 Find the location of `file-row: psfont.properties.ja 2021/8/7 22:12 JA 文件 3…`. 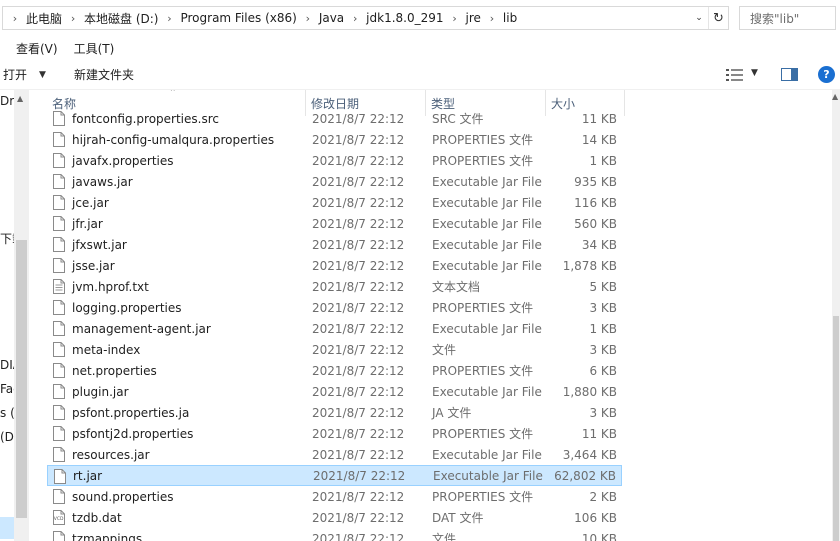

file-row: psfont.properties.ja 2021/8/7 22:12 JA 文件 3… is located at coordinates (334, 412).